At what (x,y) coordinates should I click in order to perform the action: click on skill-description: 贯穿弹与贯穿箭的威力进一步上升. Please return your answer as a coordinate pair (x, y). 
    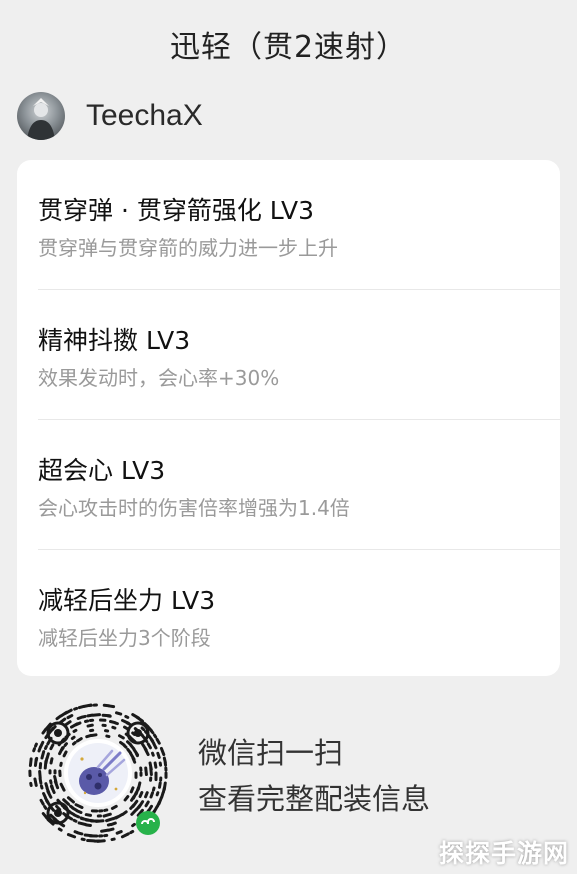
    Looking at the image, I should click on (188, 248).